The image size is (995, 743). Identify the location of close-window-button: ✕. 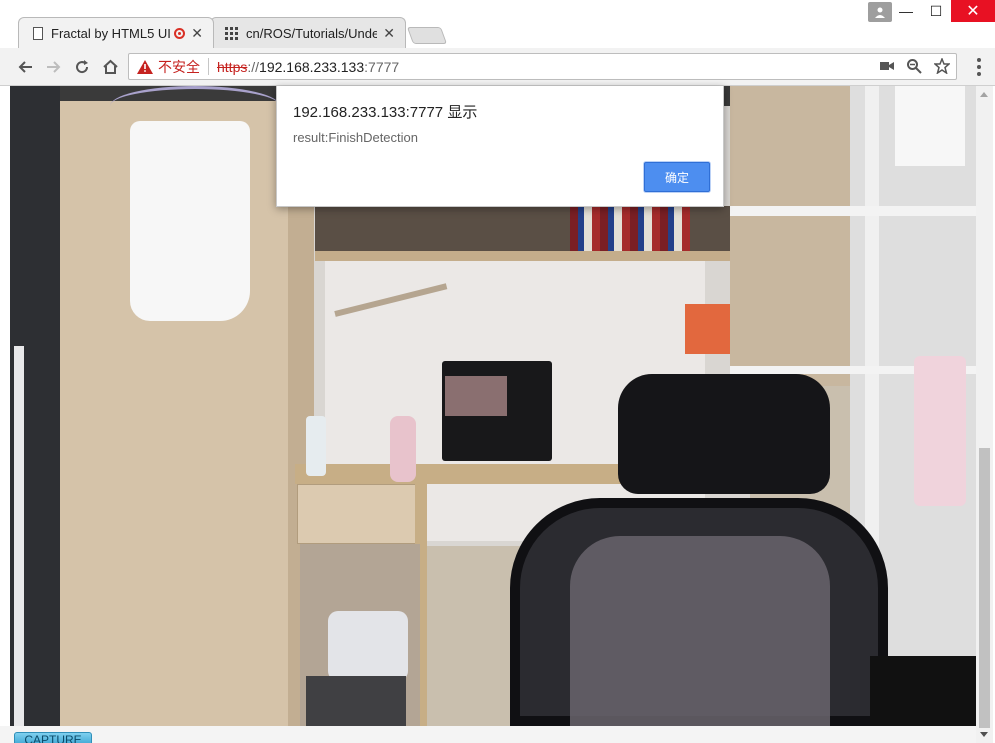
(973, 11).